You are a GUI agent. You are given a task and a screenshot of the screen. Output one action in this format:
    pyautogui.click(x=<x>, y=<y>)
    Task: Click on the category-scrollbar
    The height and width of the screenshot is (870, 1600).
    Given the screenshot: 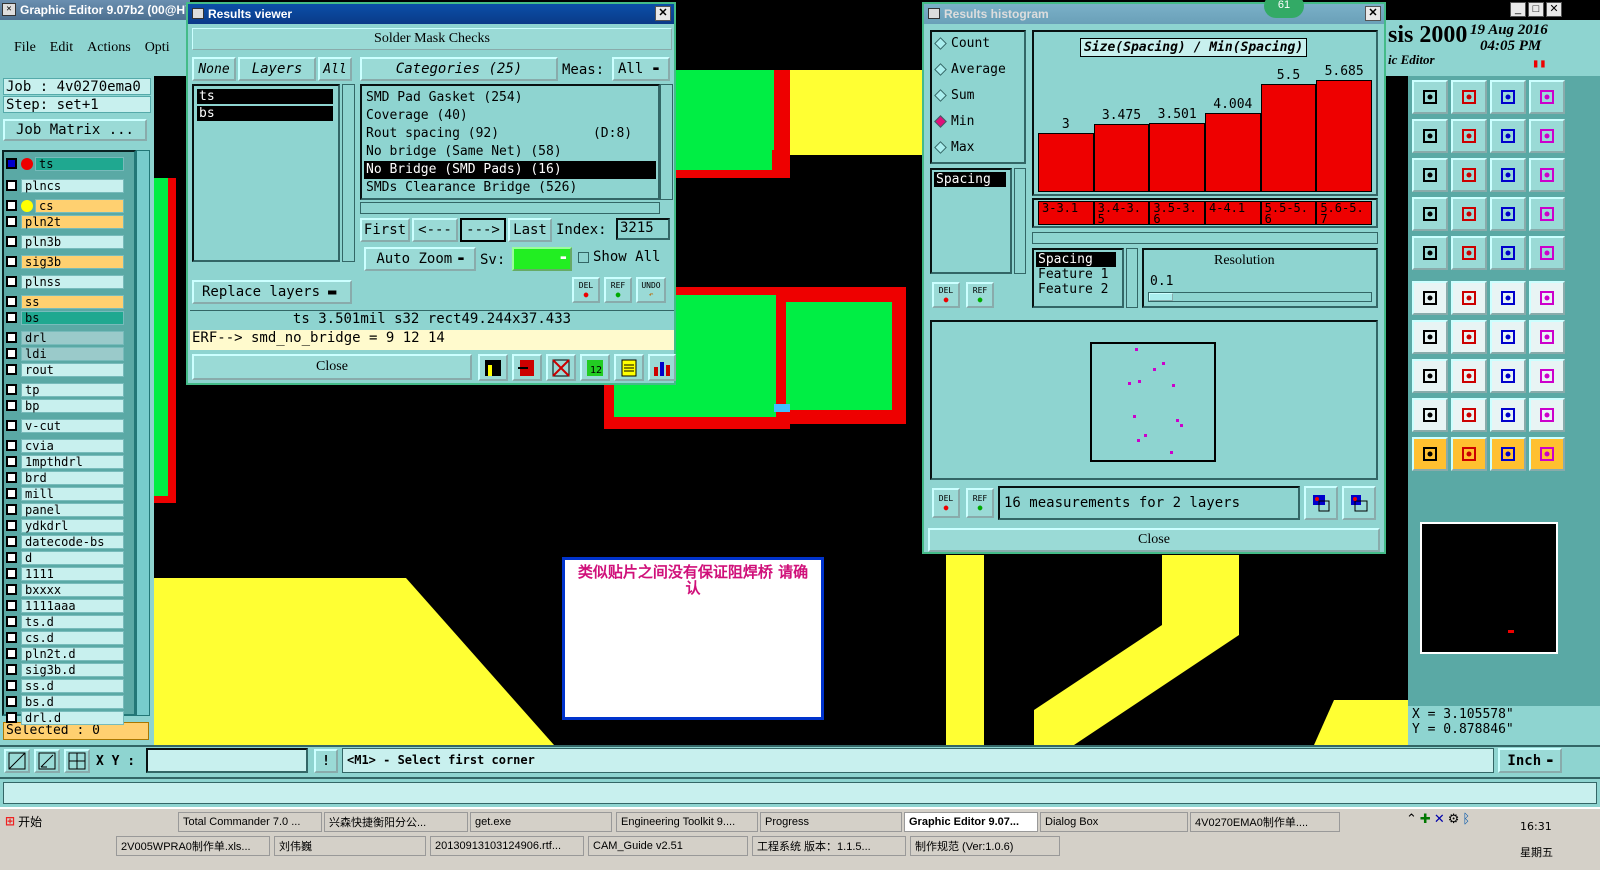 What is the action you would take?
    pyautogui.click(x=666, y=142)
    